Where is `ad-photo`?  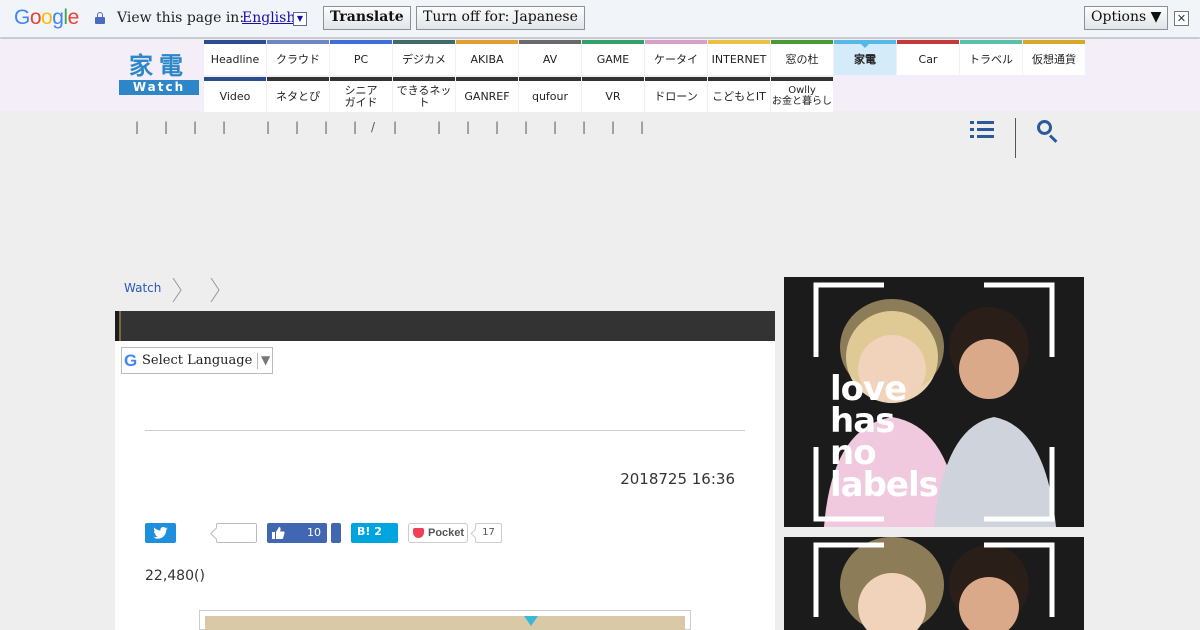
ad-photo is located at coordinates (934, 583).